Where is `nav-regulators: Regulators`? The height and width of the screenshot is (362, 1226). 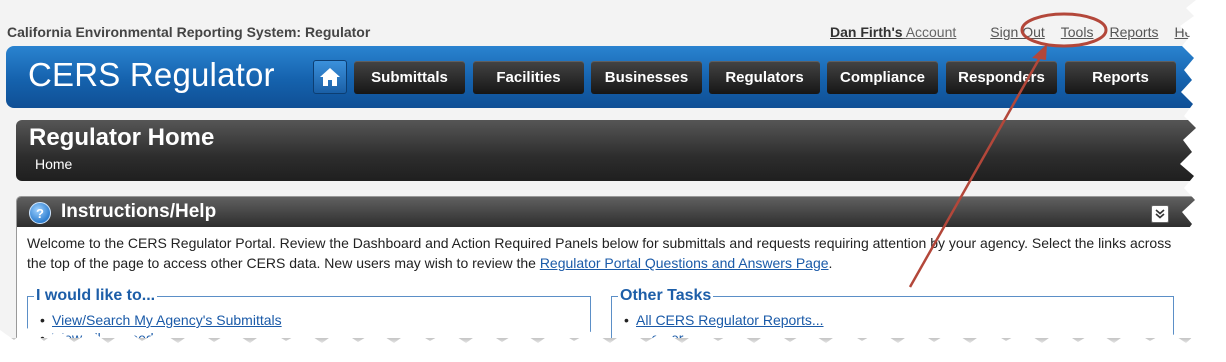
nav-regulators: Regulators is located at coordinates (764, 77).